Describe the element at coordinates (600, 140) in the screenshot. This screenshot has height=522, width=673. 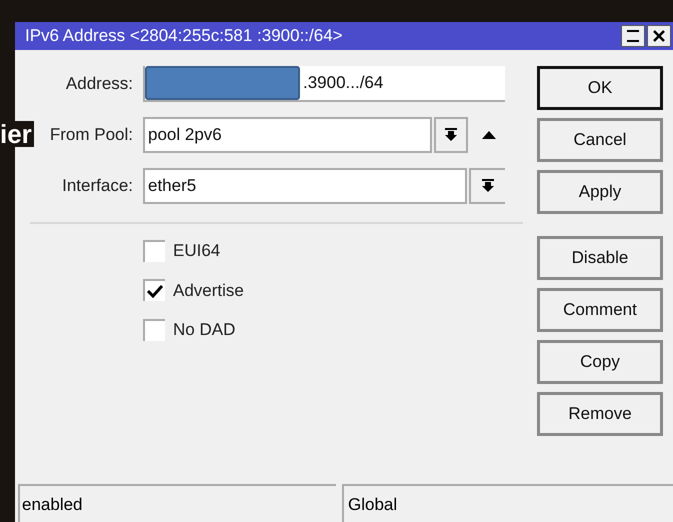
I see `dialog-button: Cancel` at that location.